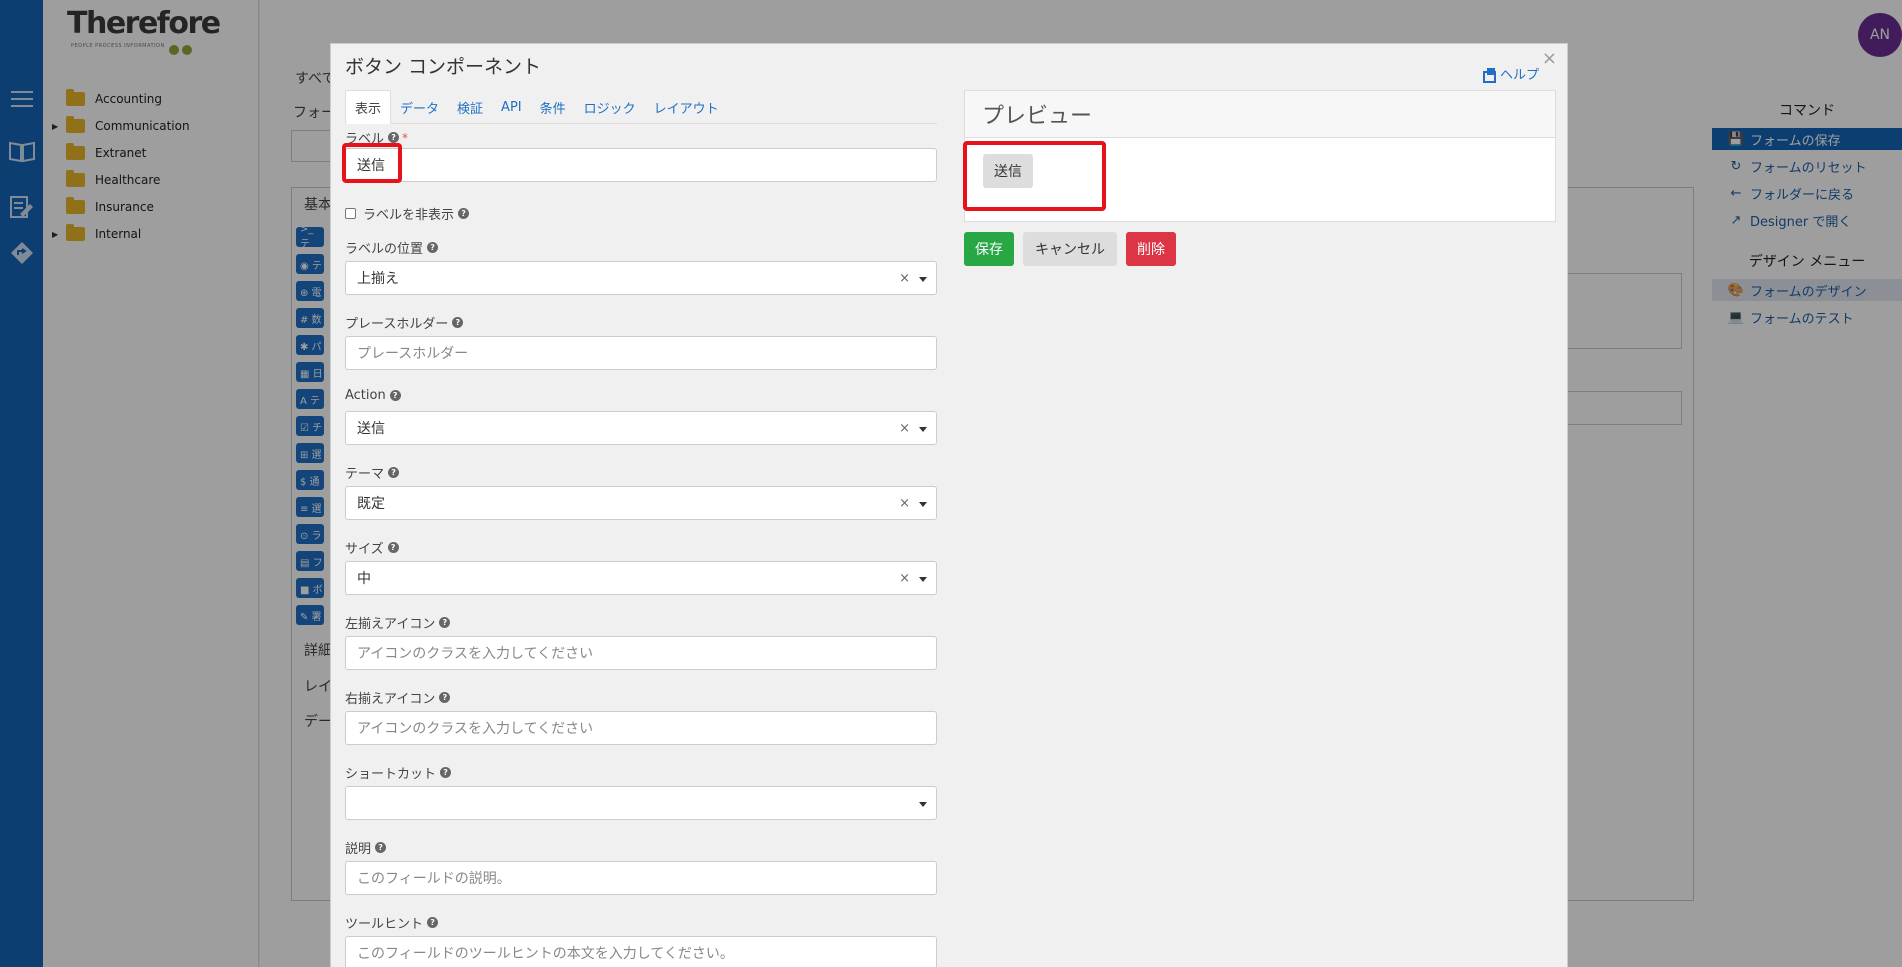  What do you see at coordinates (641, 728) in the screenshot?
I see `right-icon-input: アイコンのクラスを入力してください` at bounding box center [641, 728].